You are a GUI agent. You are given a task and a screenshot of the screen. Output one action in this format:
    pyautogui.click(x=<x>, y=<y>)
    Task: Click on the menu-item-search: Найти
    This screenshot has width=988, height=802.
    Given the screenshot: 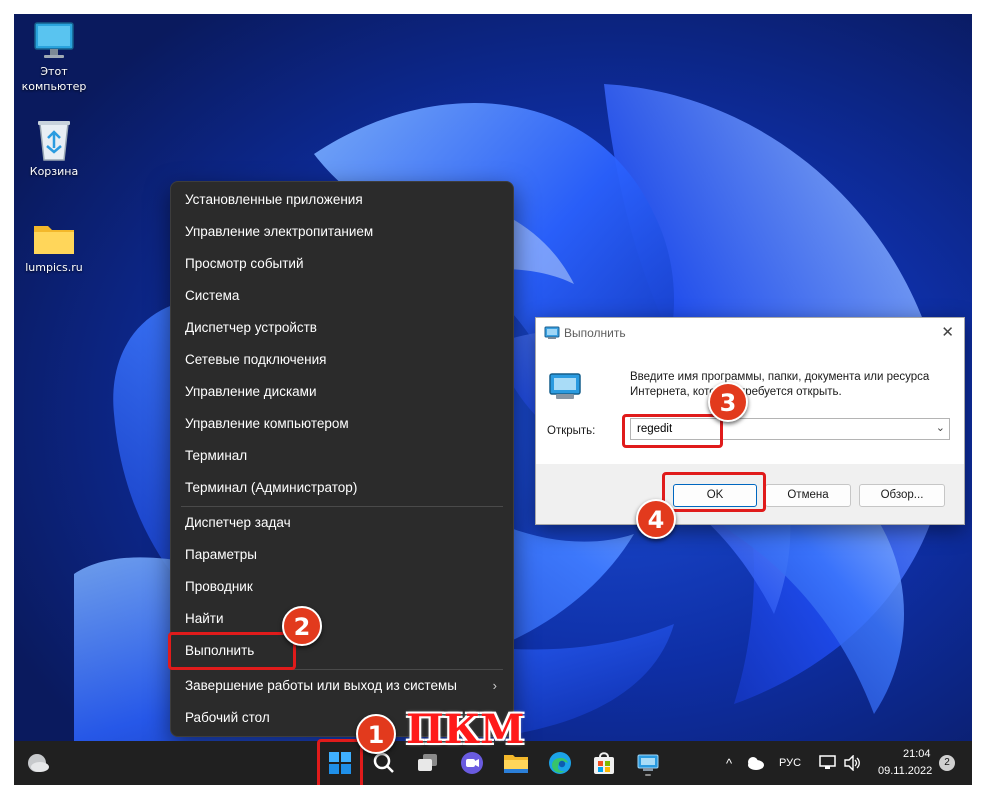 What is the action you would take?
    pyautogui.click(x=342, y=619)
    